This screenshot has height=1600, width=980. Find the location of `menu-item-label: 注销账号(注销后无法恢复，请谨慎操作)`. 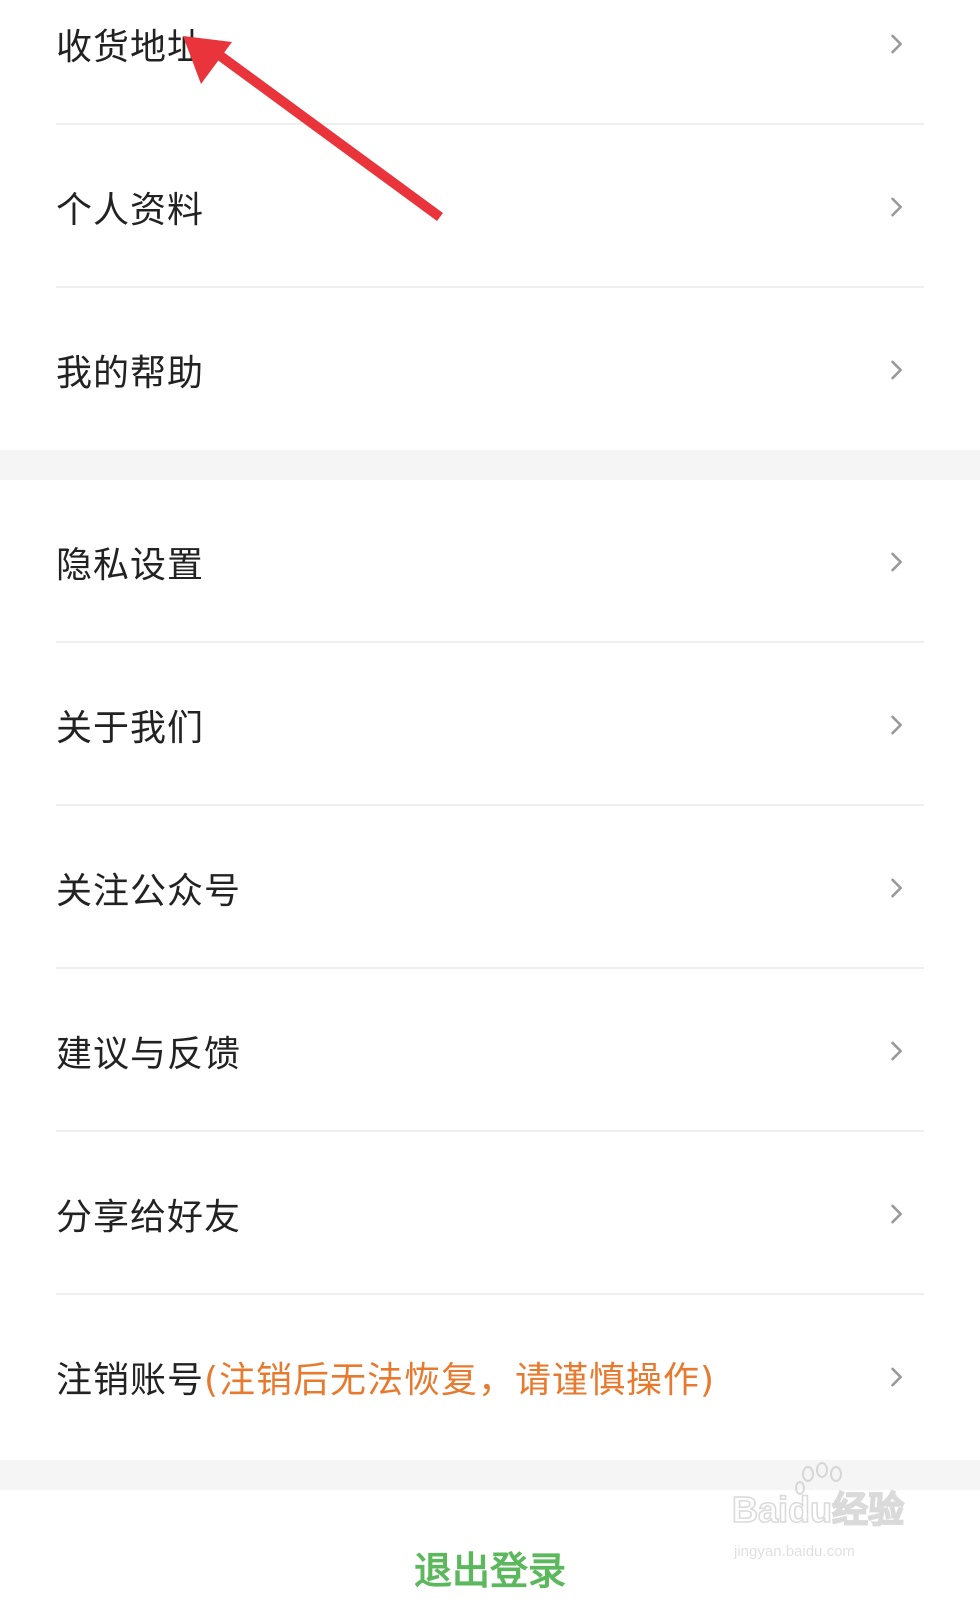

menu-item-label: 注销账号(注销后无法恢复，请谨慎操作) is located at coordinates (385, 1377).